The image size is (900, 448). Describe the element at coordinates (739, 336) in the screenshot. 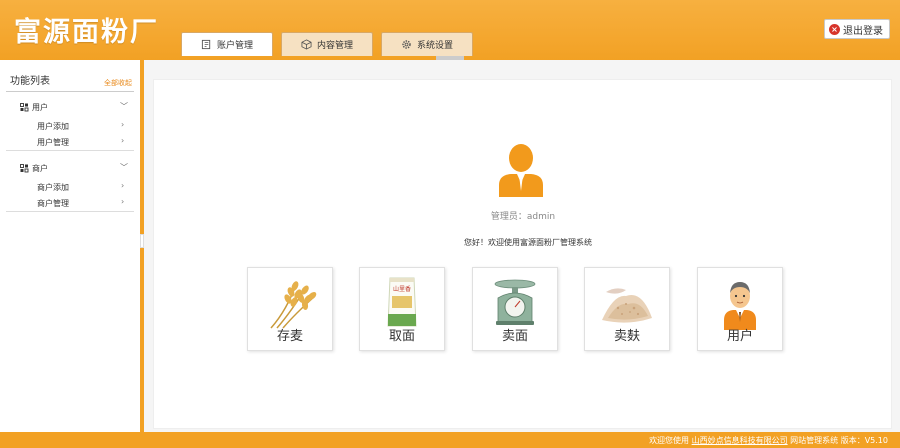

I see `card-label: 用户` at that location.